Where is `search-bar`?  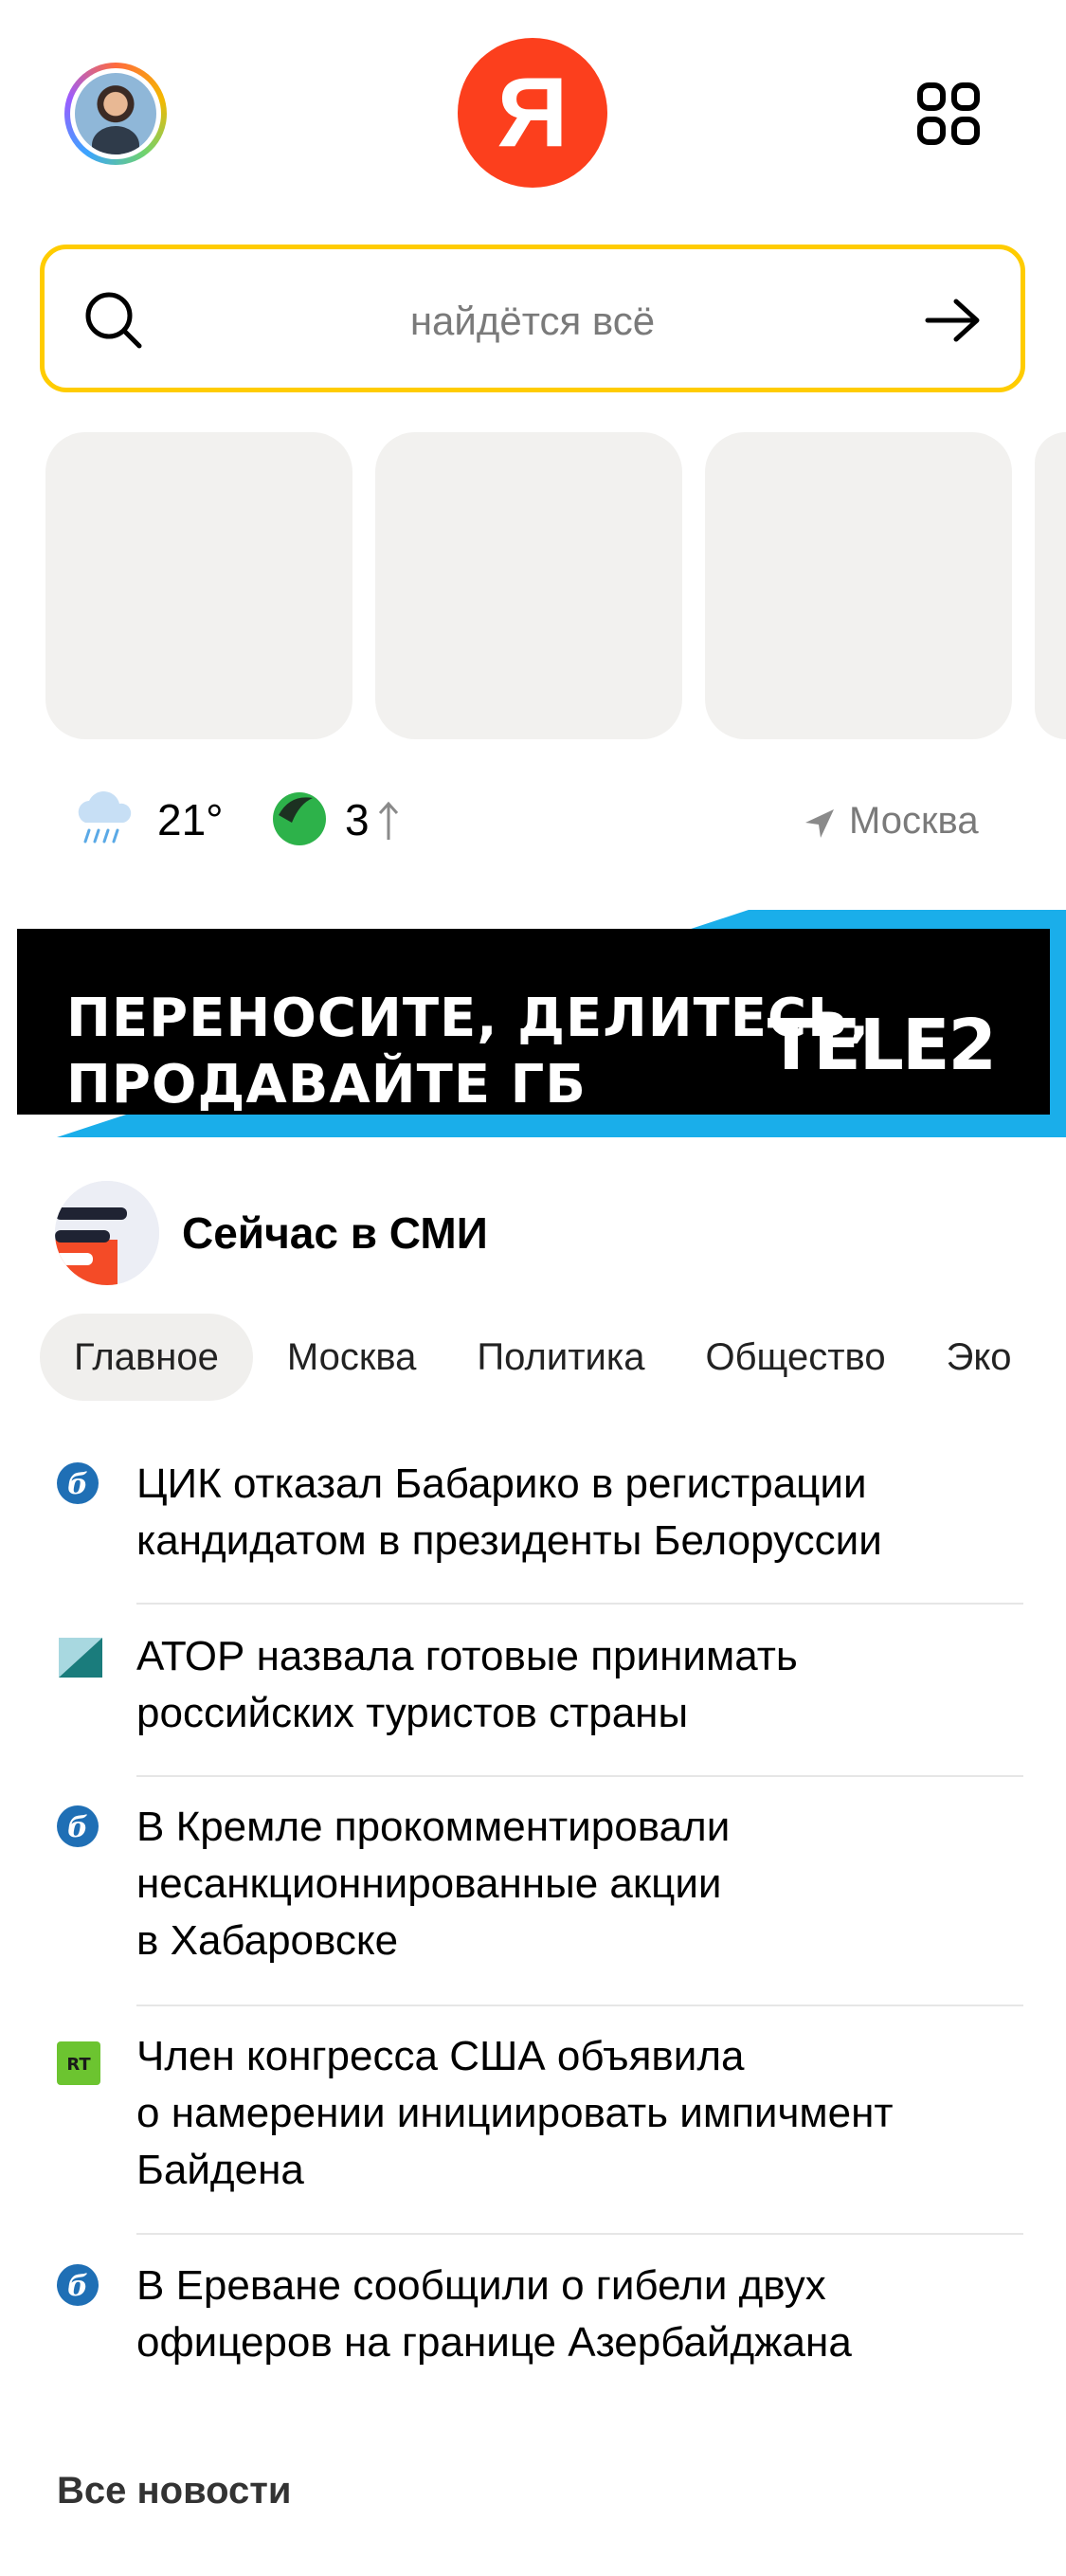
search-bar is located at coordinates (532, 318).